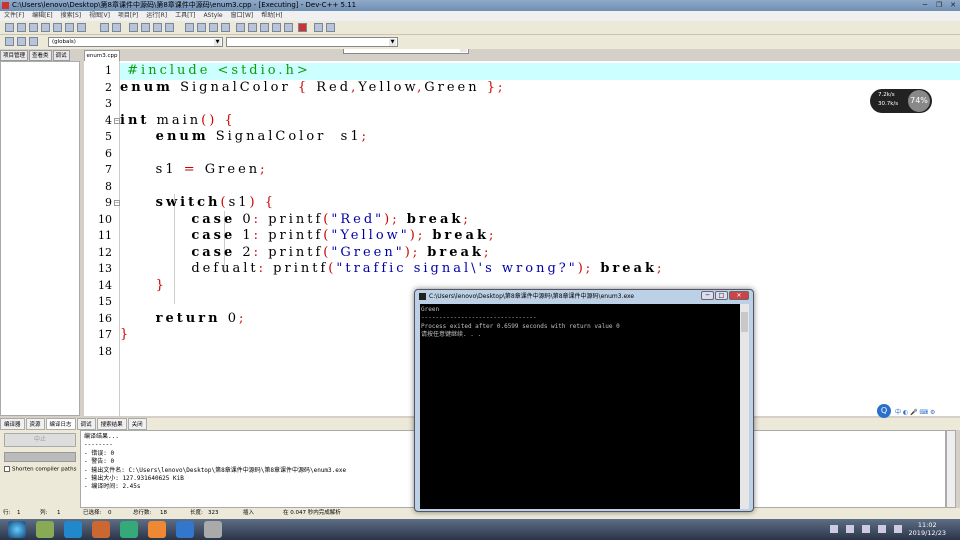 The width and height of the screenshot is (960, 540). Describe the element at coordinates (201, 27) in the screenshot. I see `add-file-icon` at that location.